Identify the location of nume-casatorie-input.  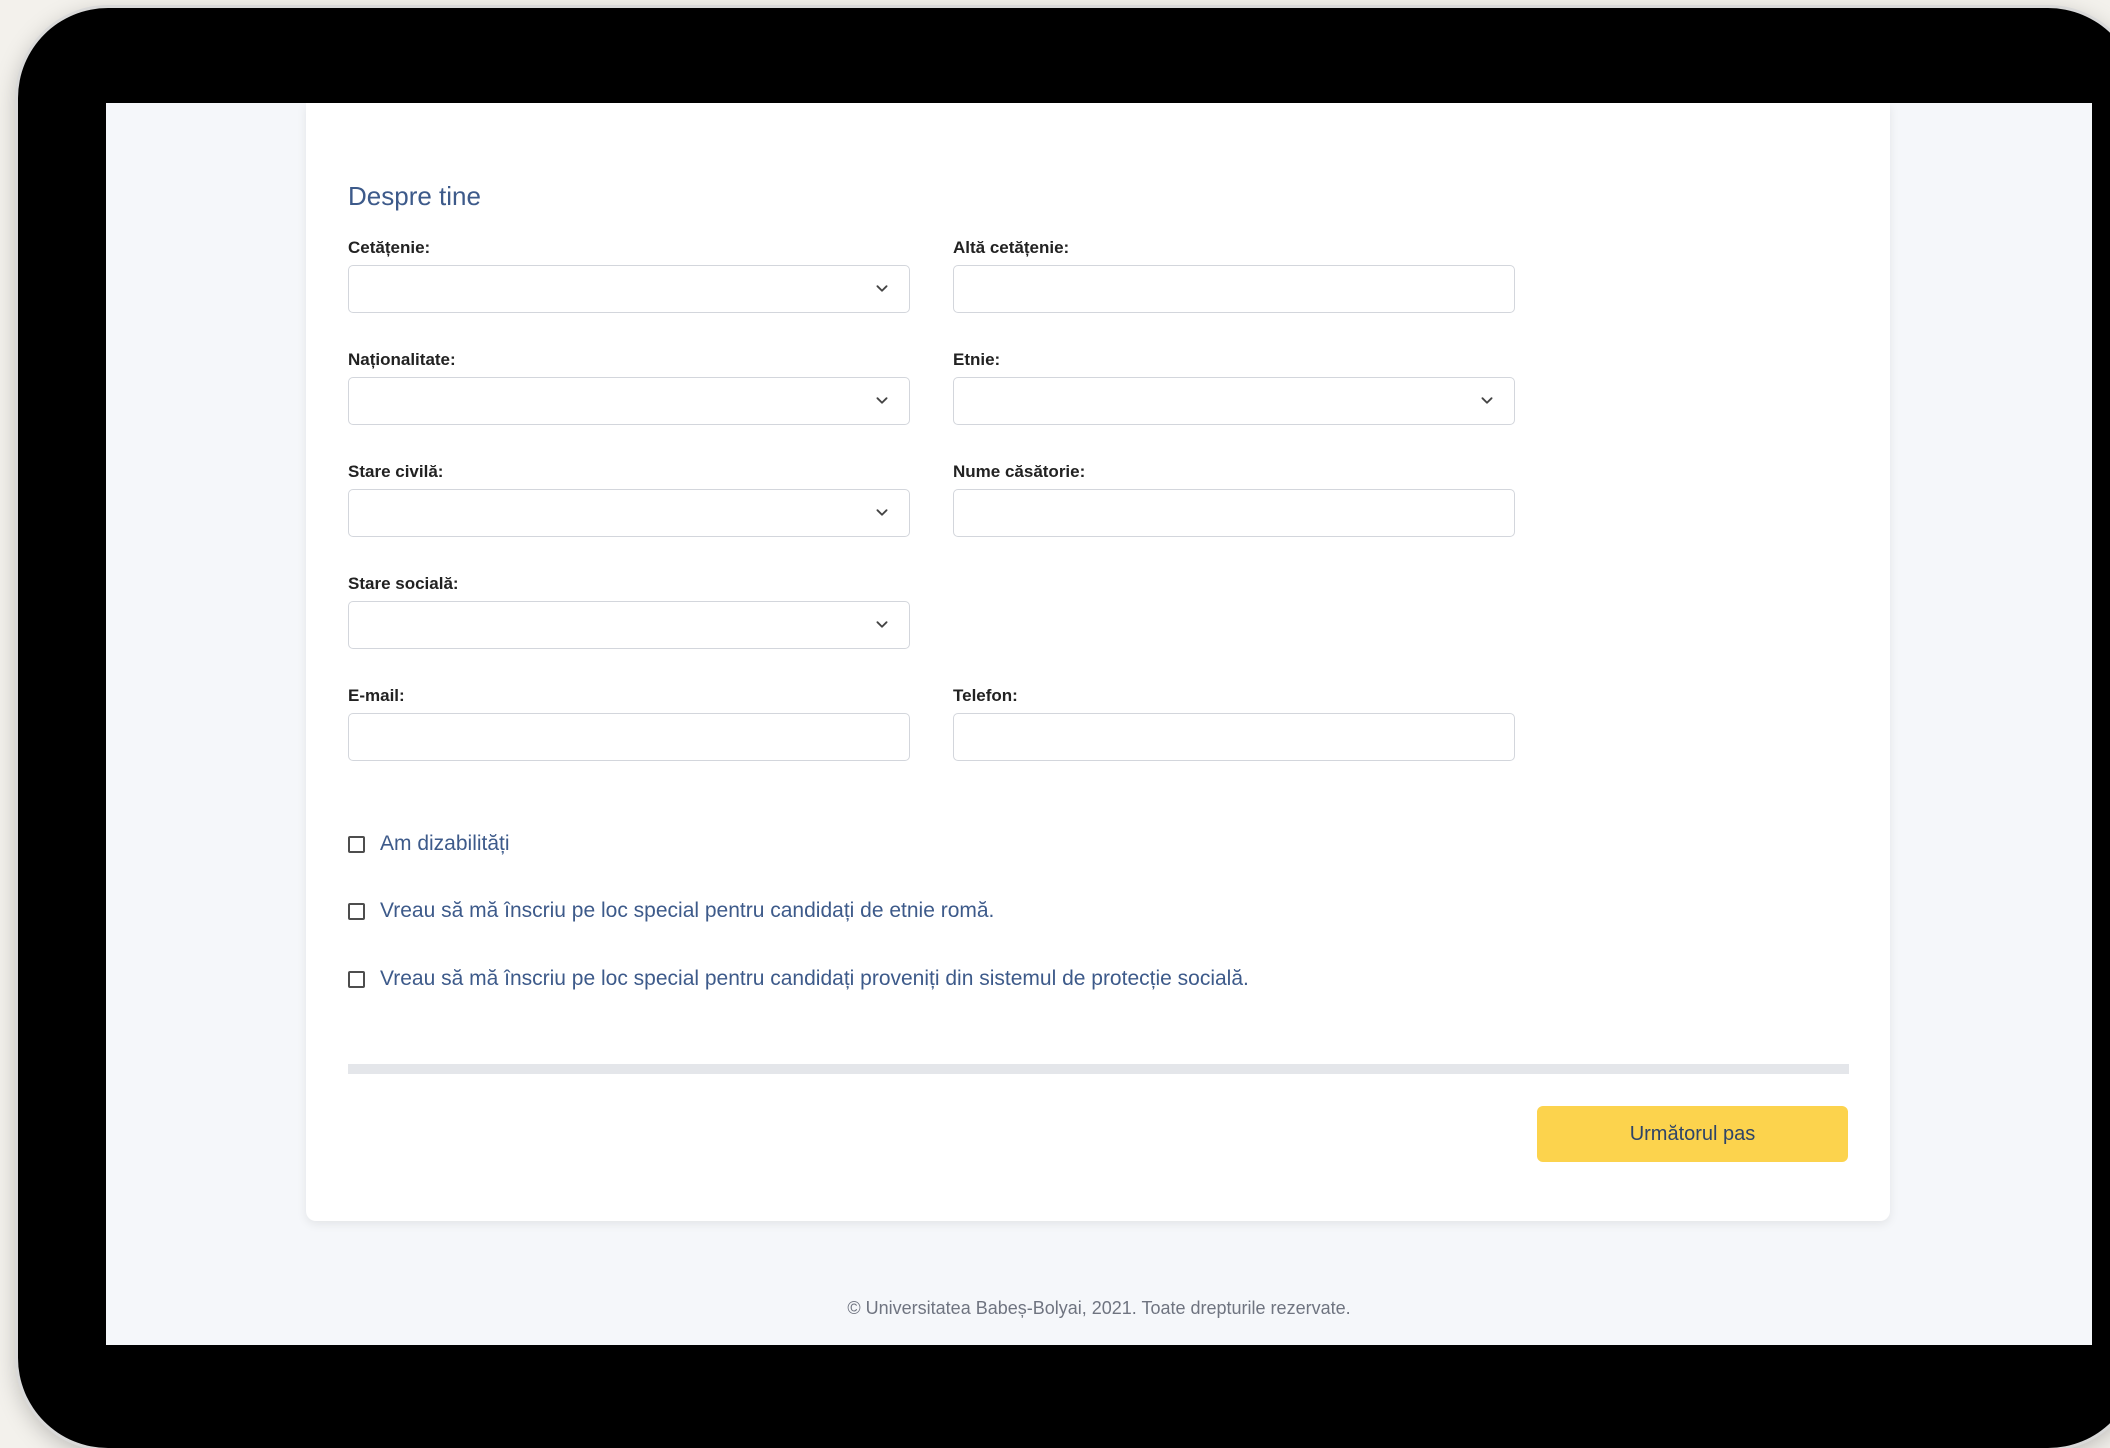
(1234, 513).